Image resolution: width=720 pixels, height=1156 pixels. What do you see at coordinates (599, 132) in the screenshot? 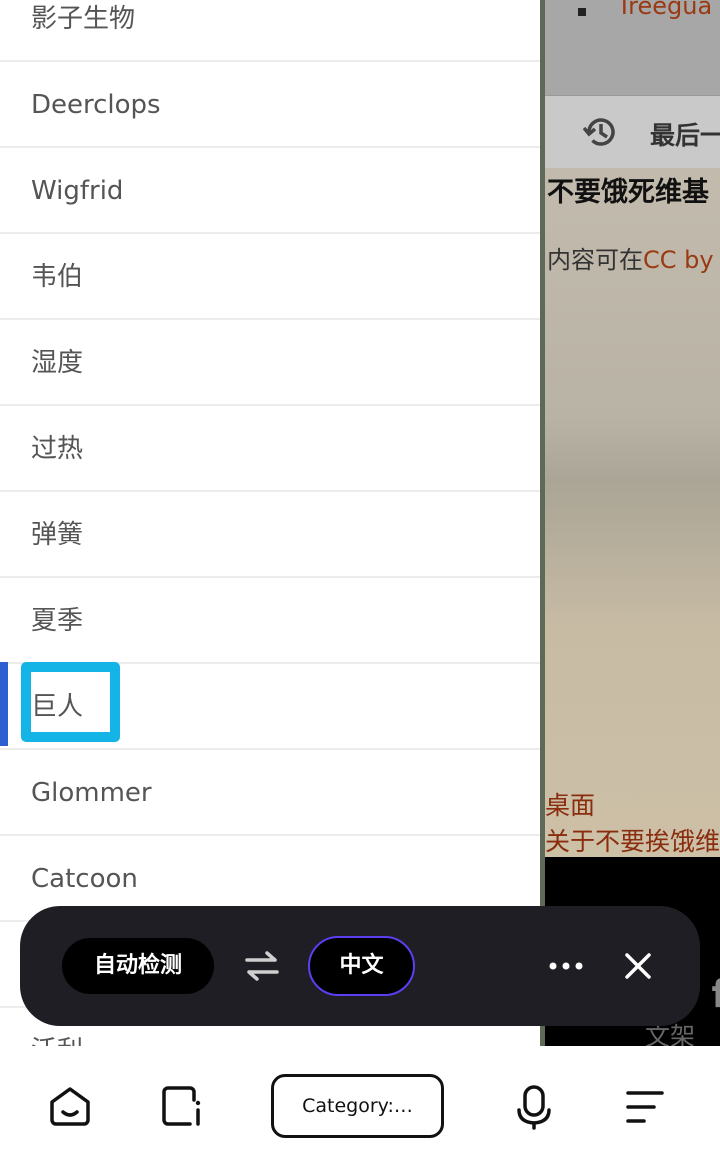
I see `history-icon` at bounding box center [599, 132].